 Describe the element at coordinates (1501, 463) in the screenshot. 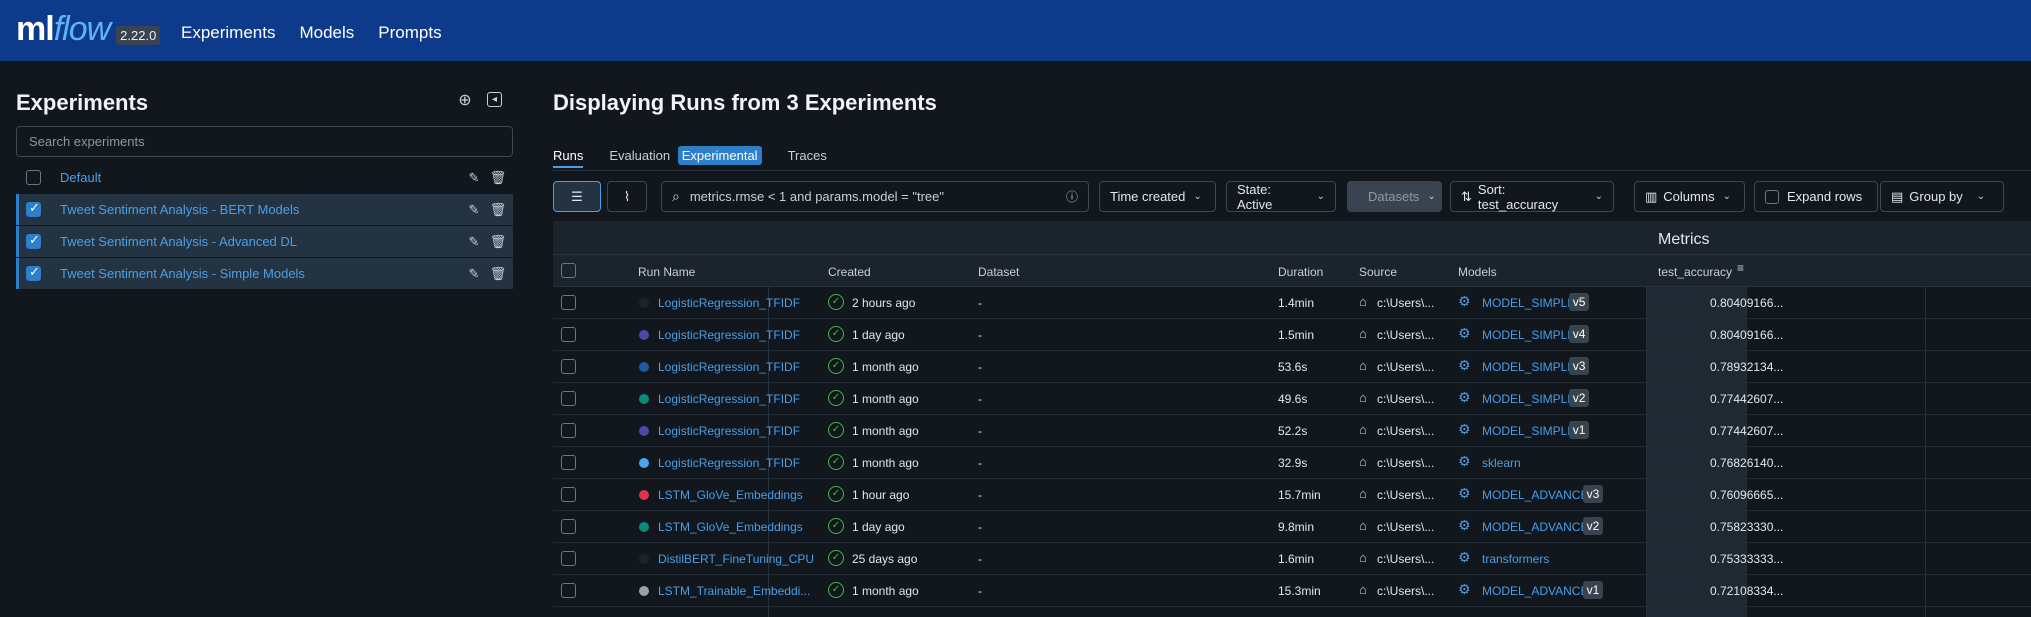

I see `model-link: sklearn` at that location.